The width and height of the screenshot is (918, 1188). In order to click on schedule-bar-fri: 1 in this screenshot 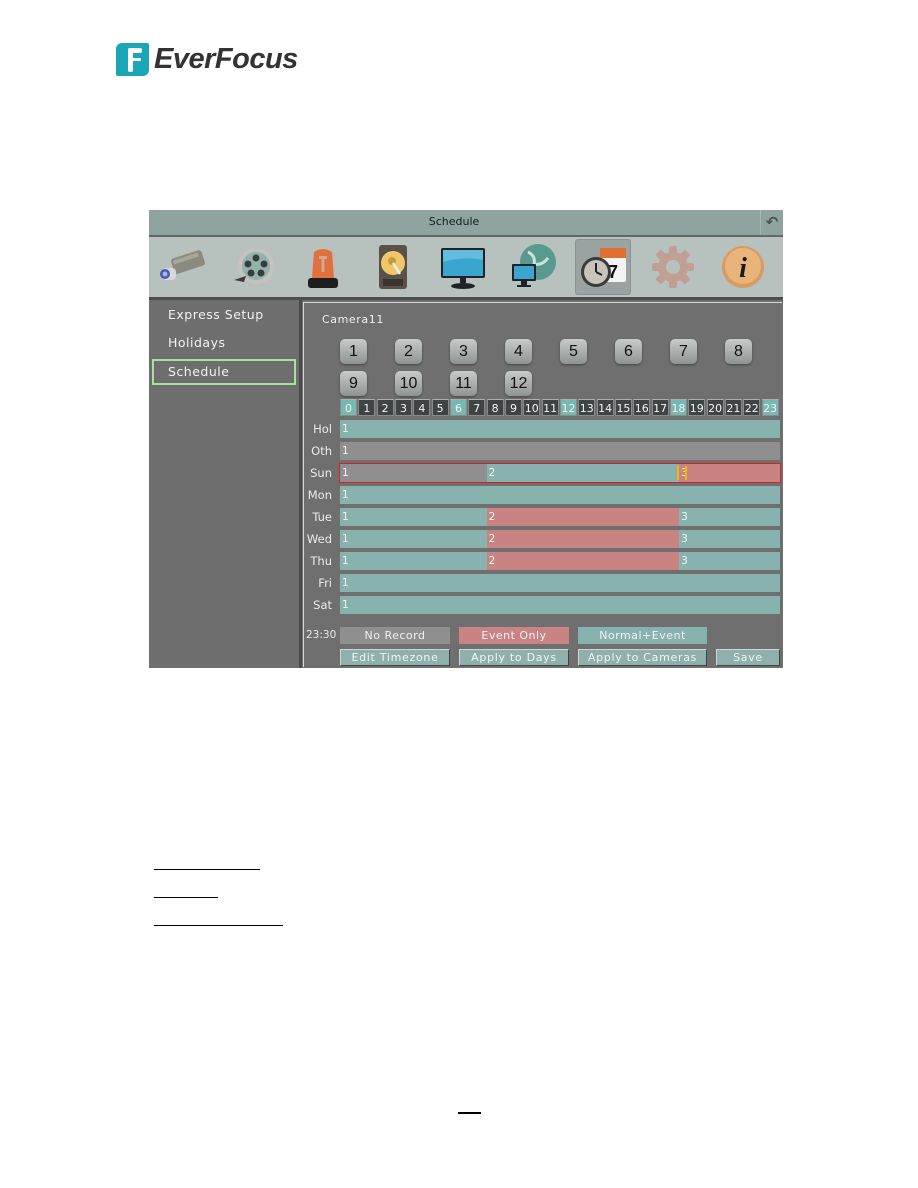, I will do `click(560, 583)`.